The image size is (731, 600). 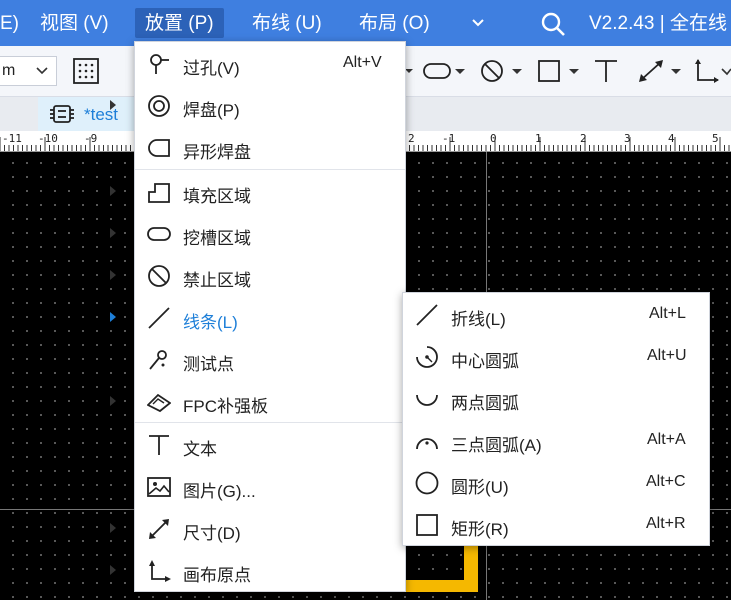 What do you see at coordinates (159, 193) in the screenshot?
I see `fill-region-icon` at bounding box center [159, 193].